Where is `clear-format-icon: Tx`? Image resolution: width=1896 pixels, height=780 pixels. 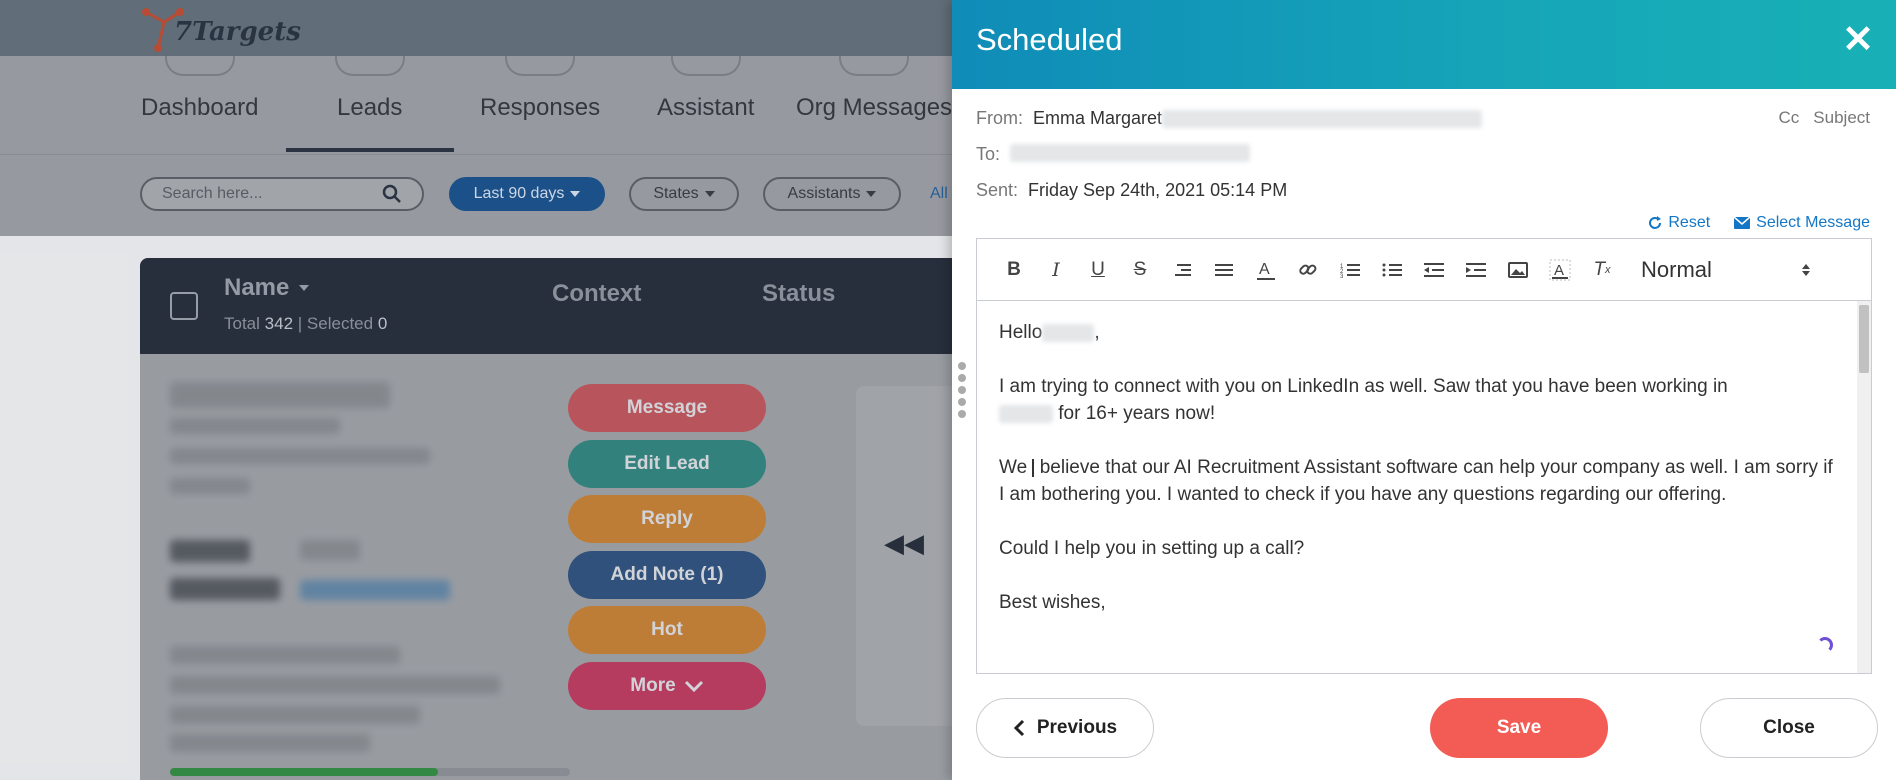
clear-format-icon: Tx is located at coordinates (1602, 270).